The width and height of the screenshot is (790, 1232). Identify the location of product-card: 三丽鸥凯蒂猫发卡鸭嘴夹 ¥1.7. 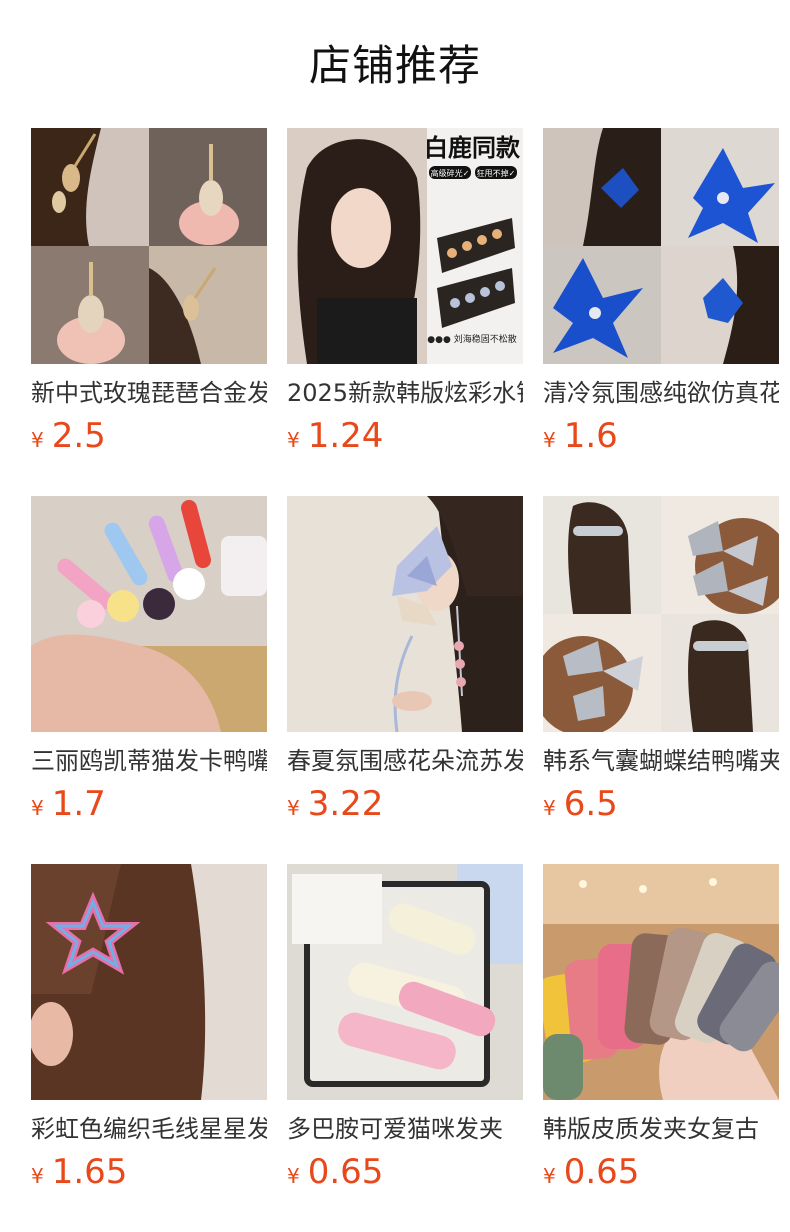
(149, 663).